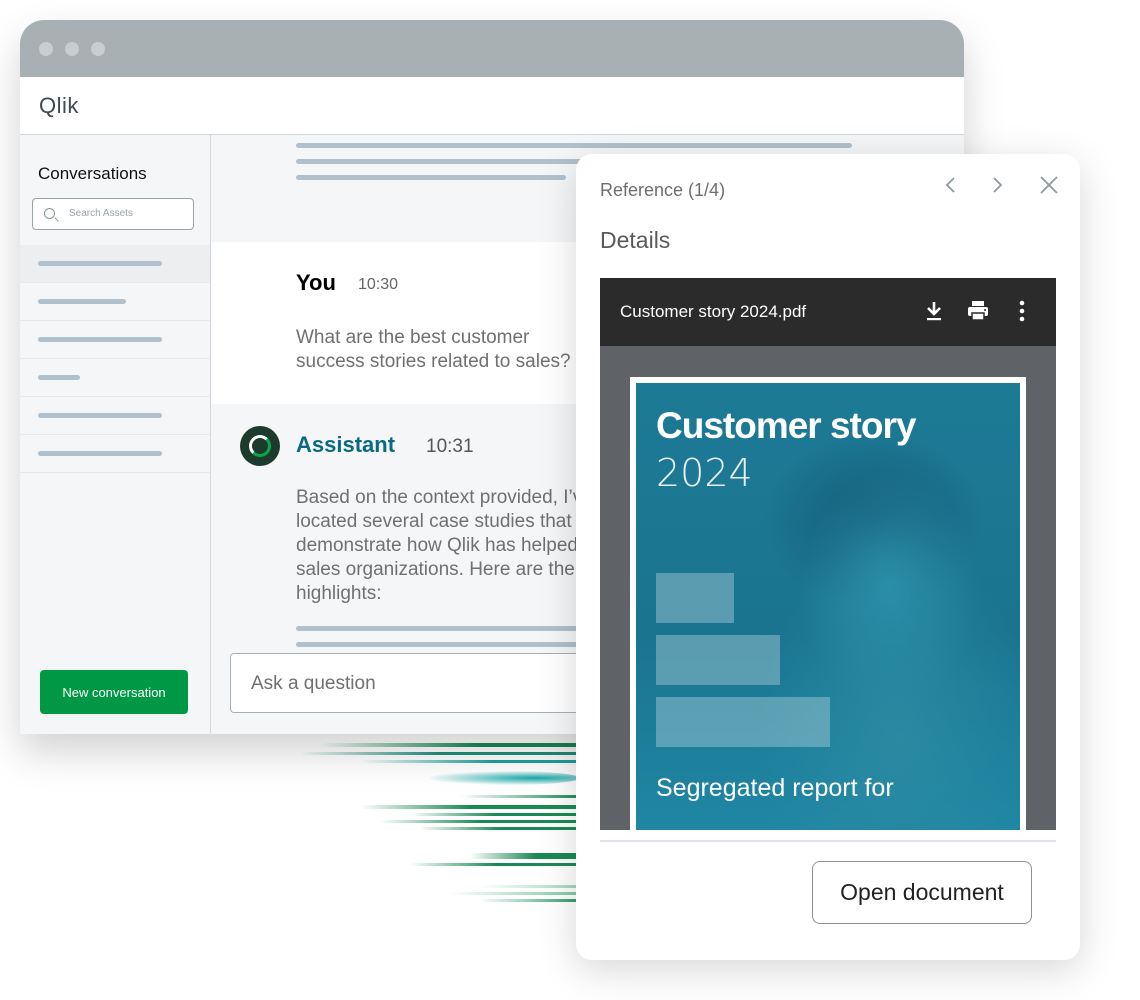 This screenshot has width=1140, height=1000. Describe the element at coordinates (492, 106) in the screenshot. I see `app-header: Qlik` at that location.